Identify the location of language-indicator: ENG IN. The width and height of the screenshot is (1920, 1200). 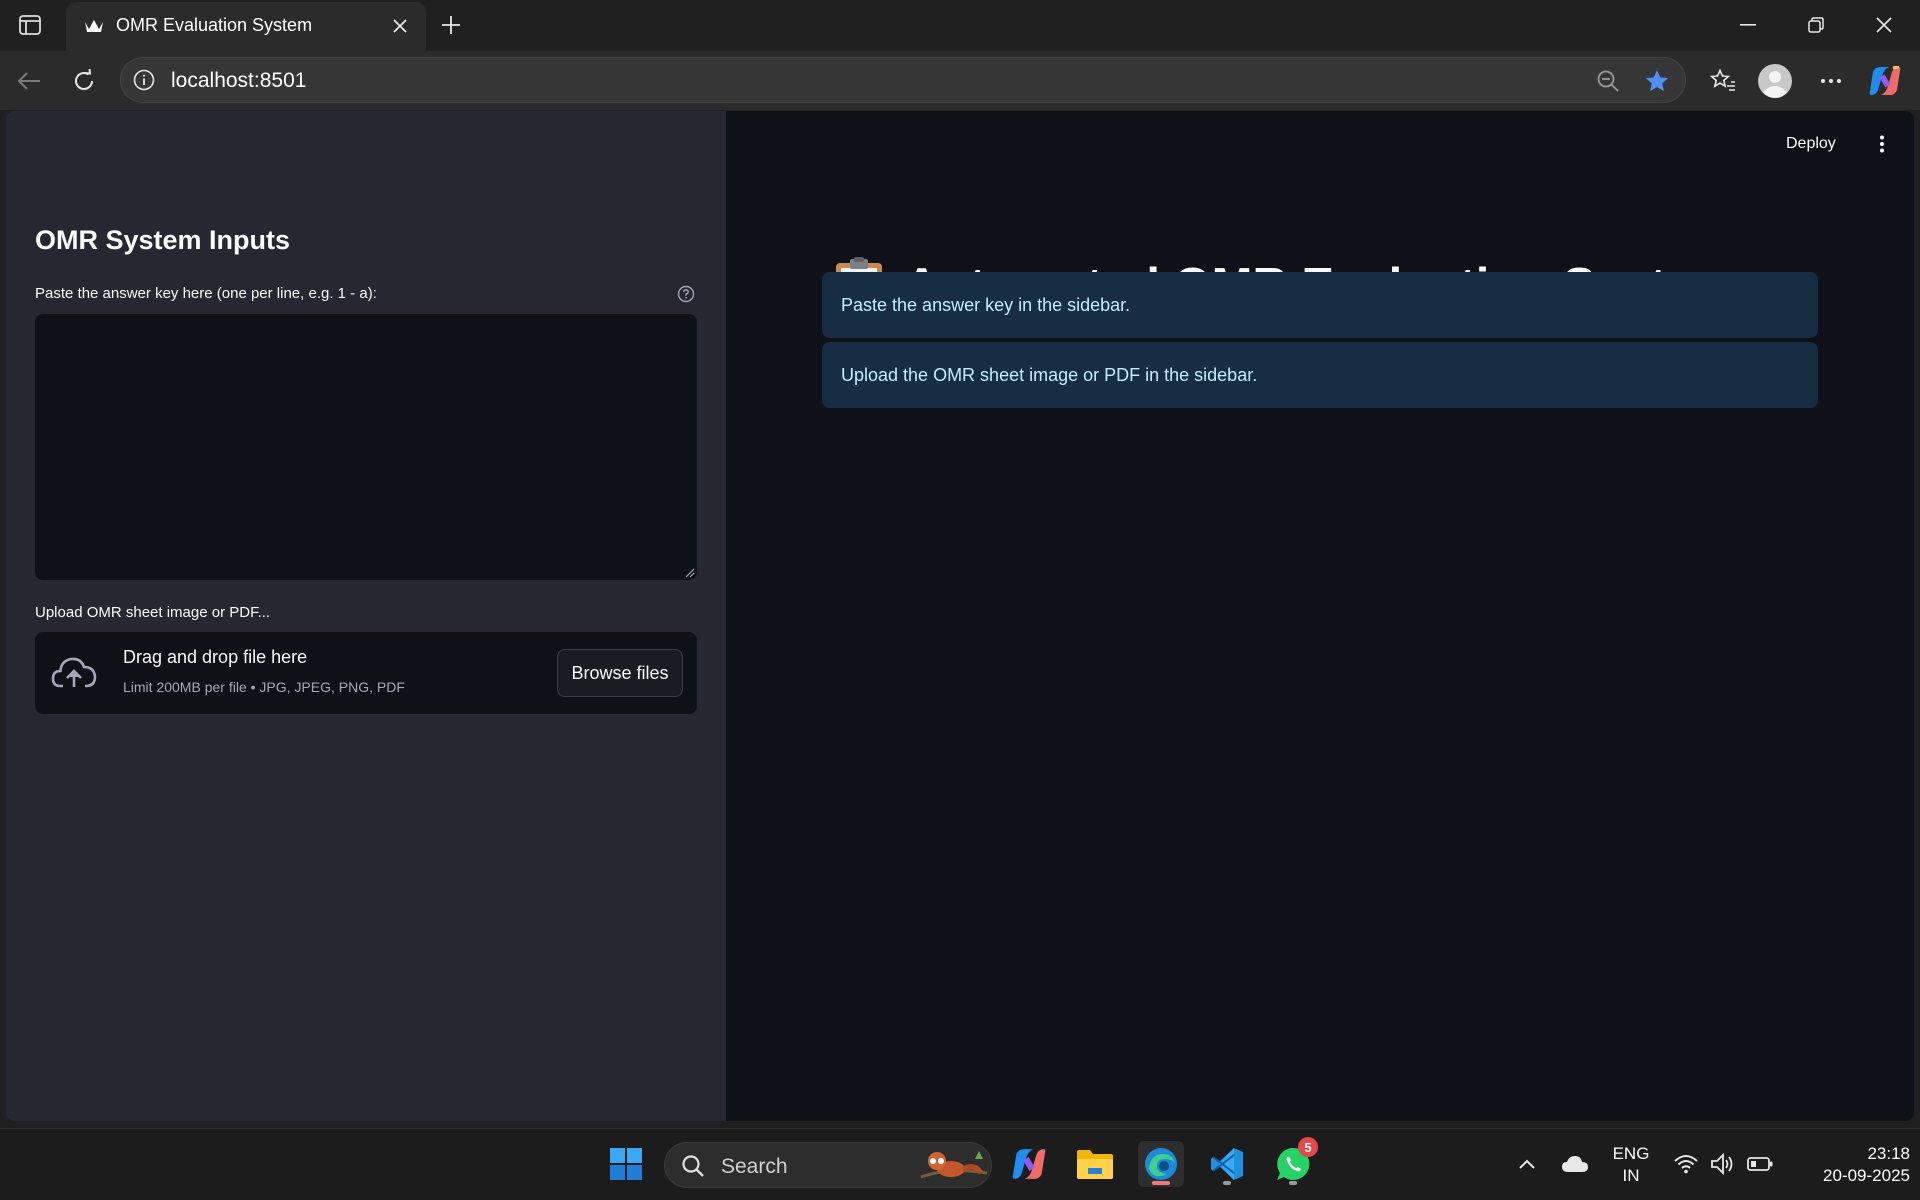
(1631, 1165).